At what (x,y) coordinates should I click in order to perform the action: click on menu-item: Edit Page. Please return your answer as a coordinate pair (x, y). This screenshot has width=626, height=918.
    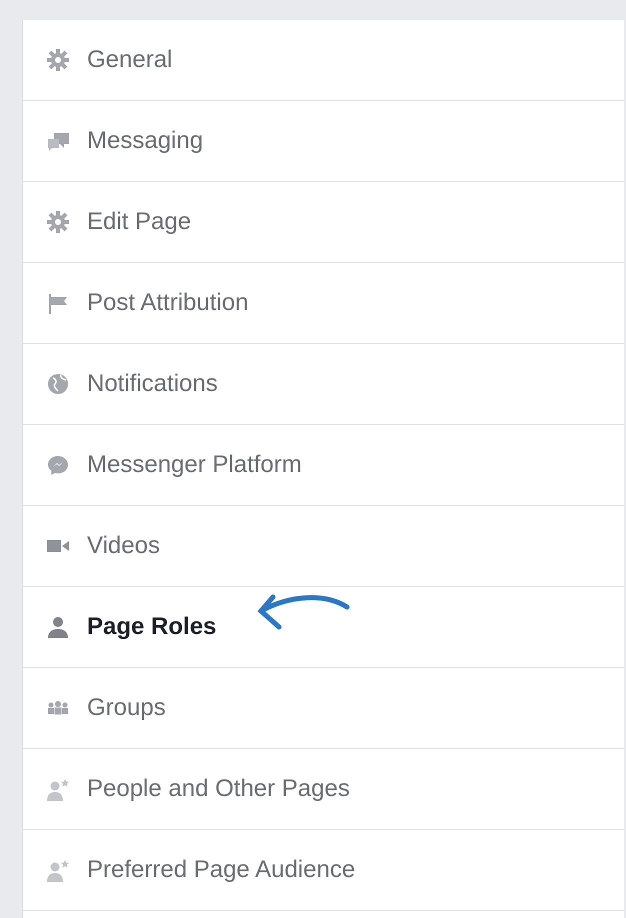
    Looking at the image, I should click on (323, 222).